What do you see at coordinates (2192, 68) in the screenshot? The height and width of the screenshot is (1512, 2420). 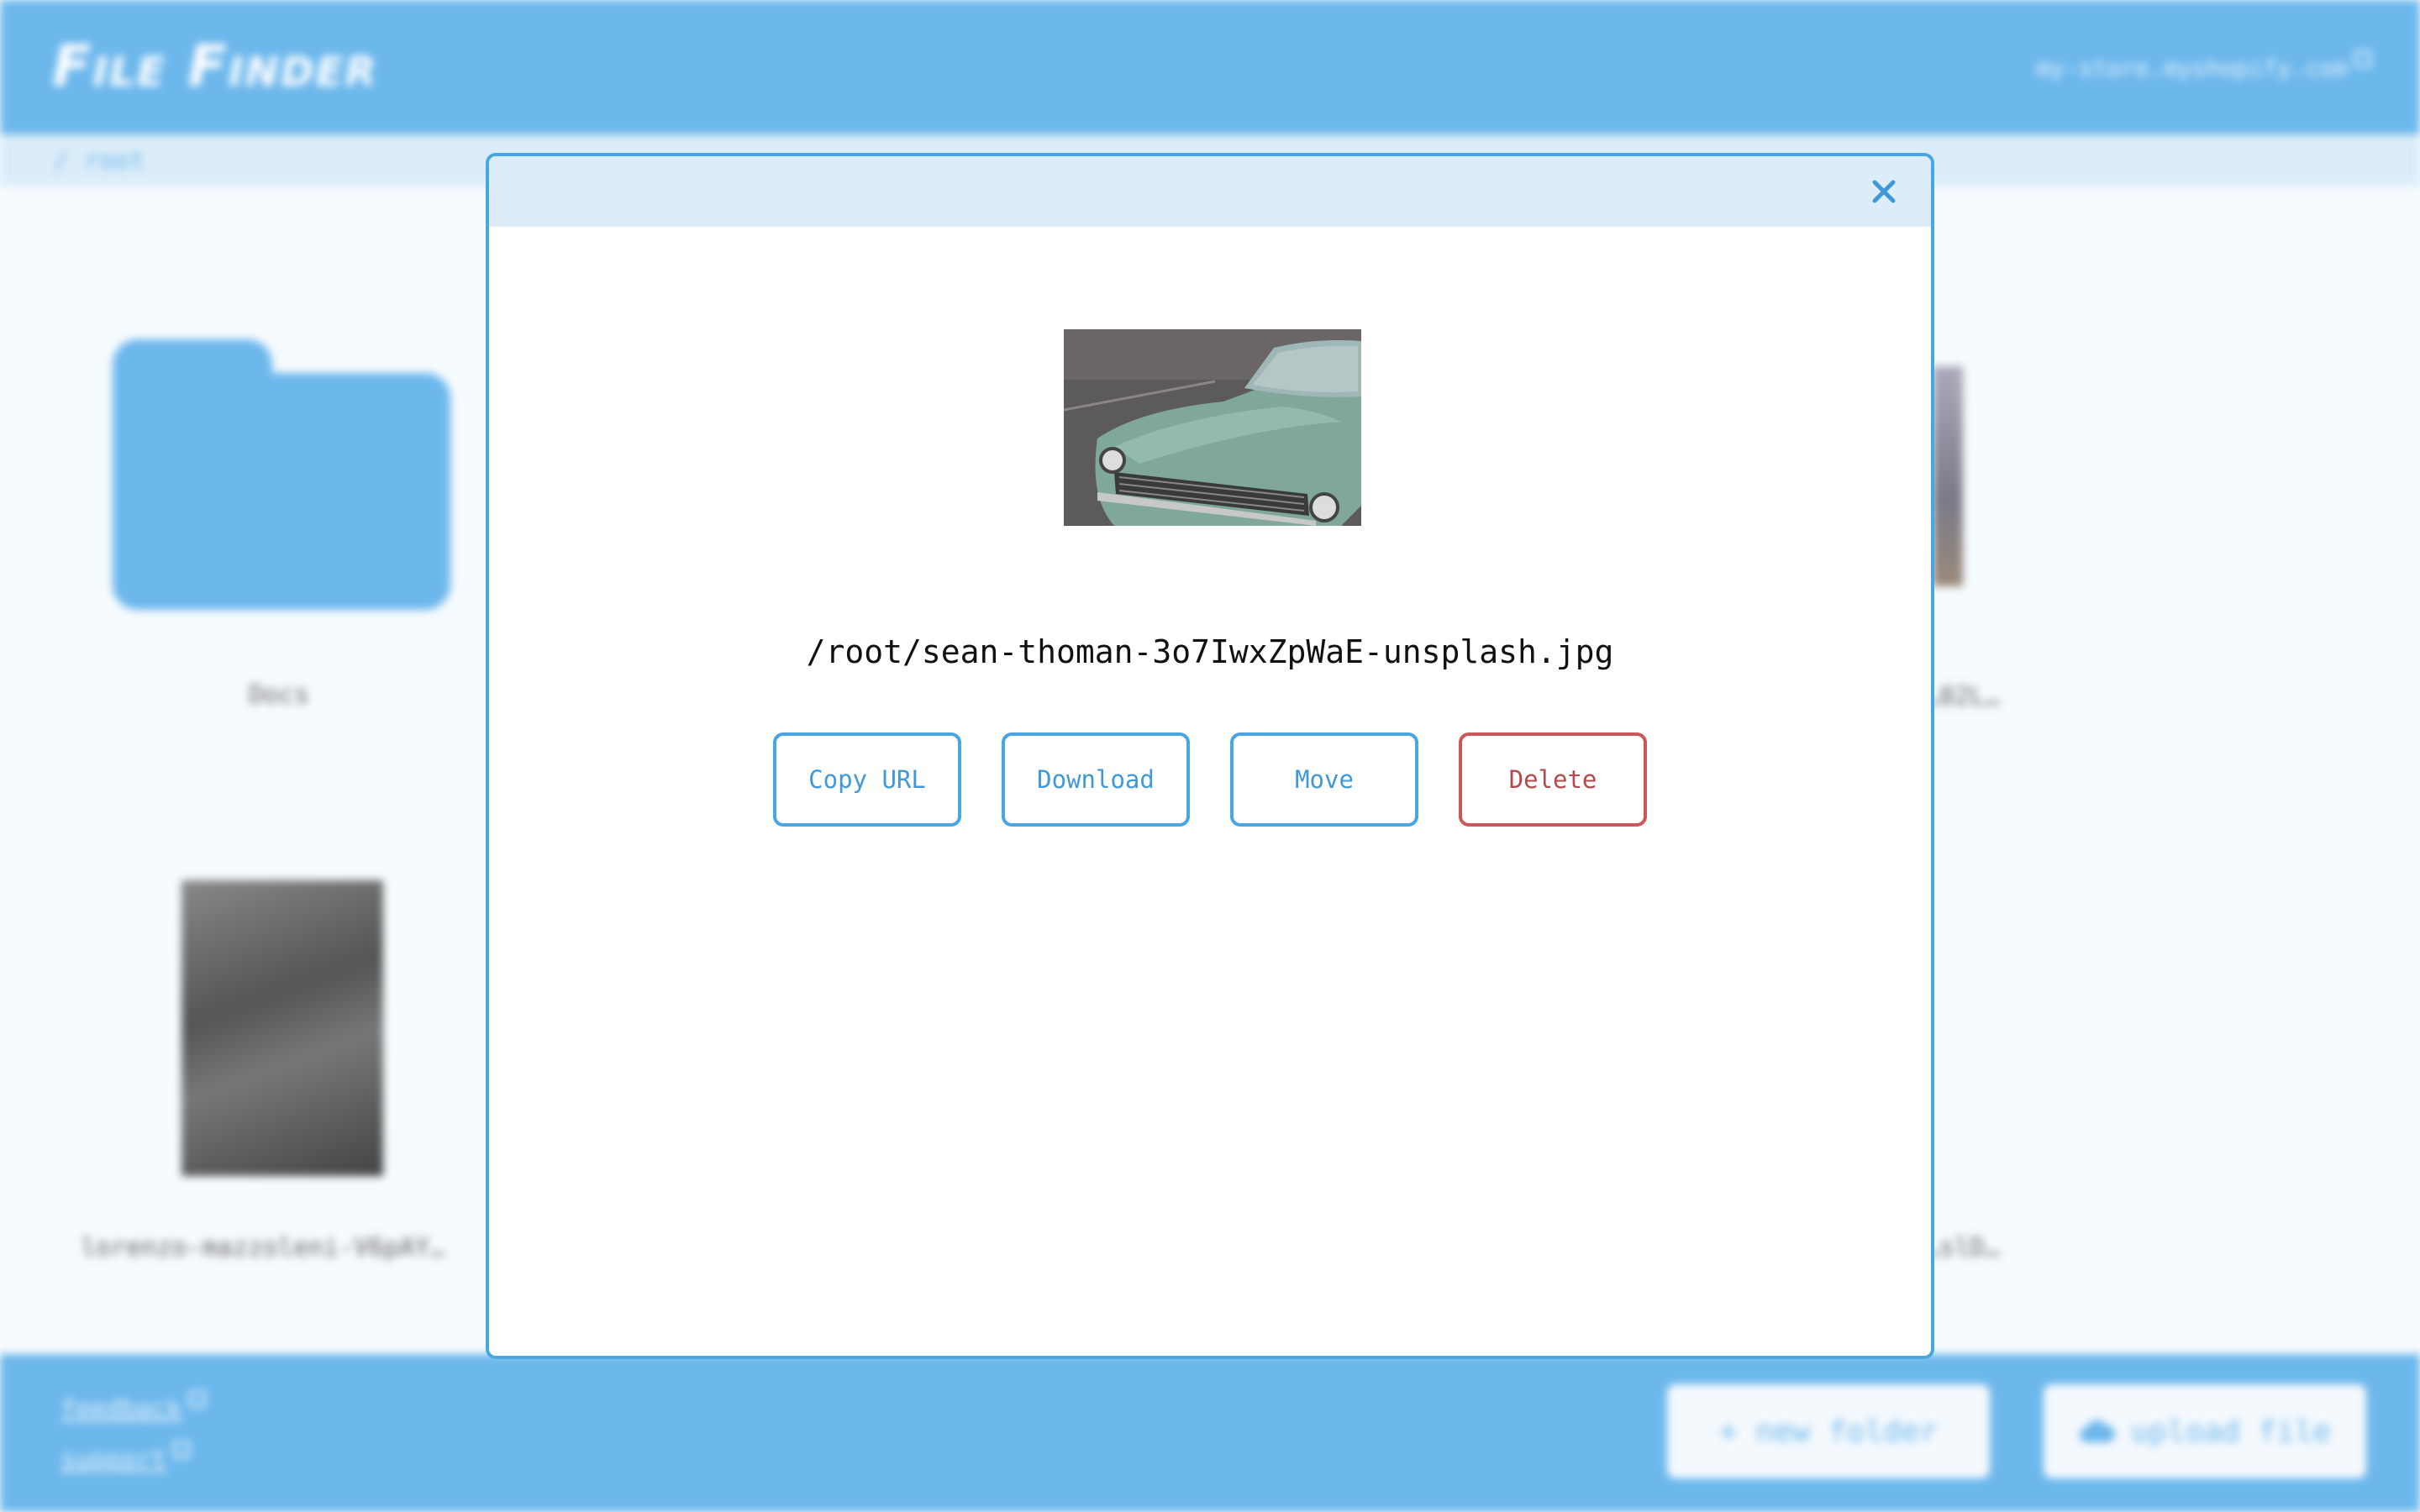 I see `store-link-label: my-store.myshopify.com` at bounding box center [2192, 68].